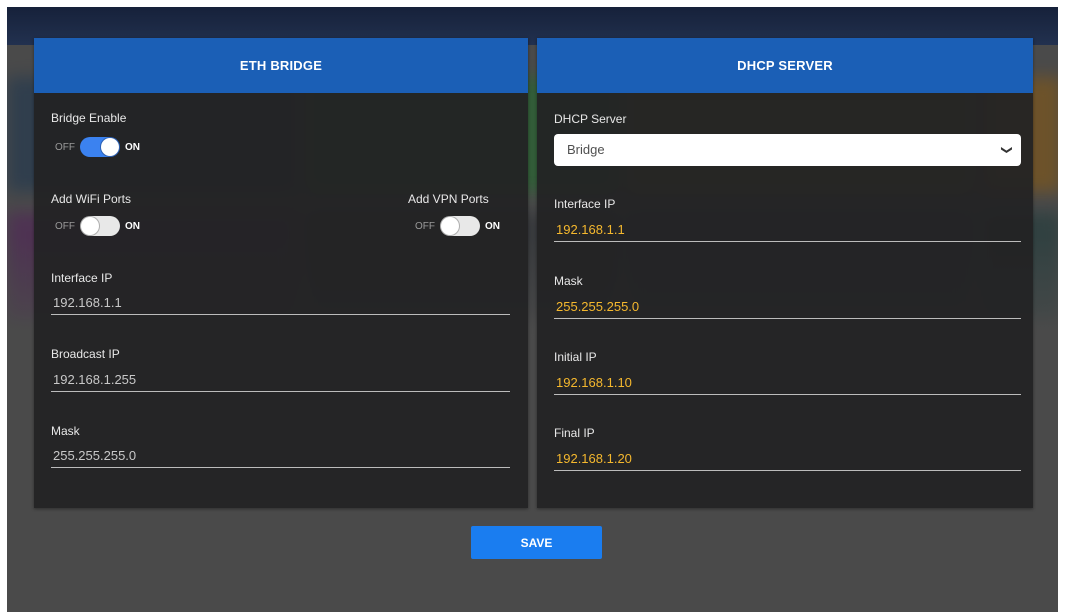 This screenshot has width=1065, height=612. Describe the element at coordinates (574, 433) in the screenshot. I see `final-ip-label: Final IP` at that location.